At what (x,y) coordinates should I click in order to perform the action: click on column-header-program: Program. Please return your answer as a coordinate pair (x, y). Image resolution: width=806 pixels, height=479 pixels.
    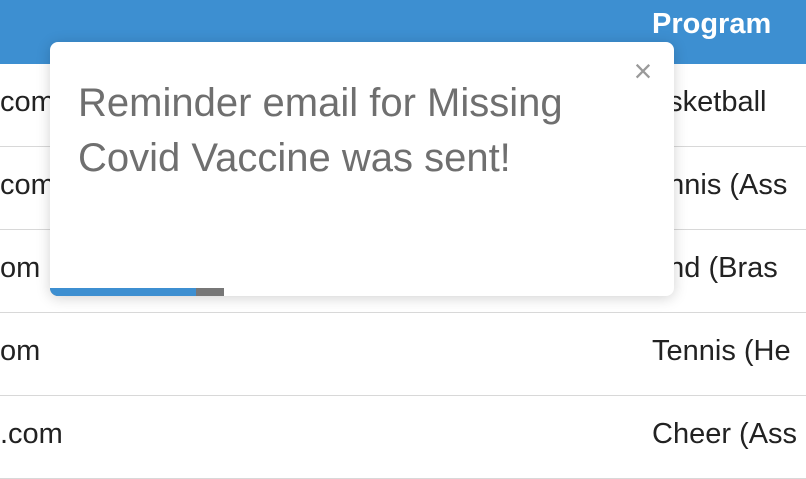
    Looking at the image, I should click on (711, 24).